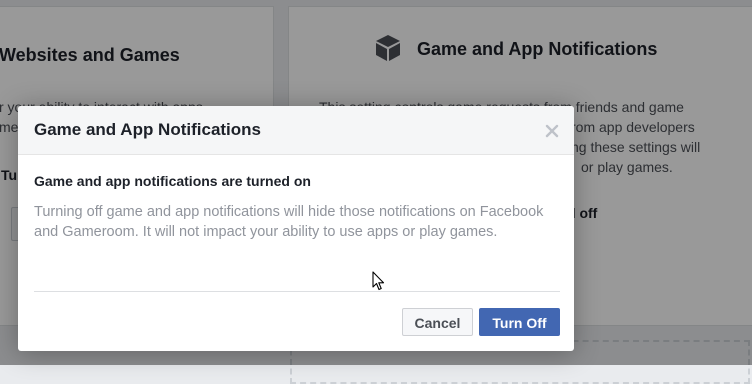 The width and height of the screenshot is (752, 384). I want to click on close-button, so click(552, 131).